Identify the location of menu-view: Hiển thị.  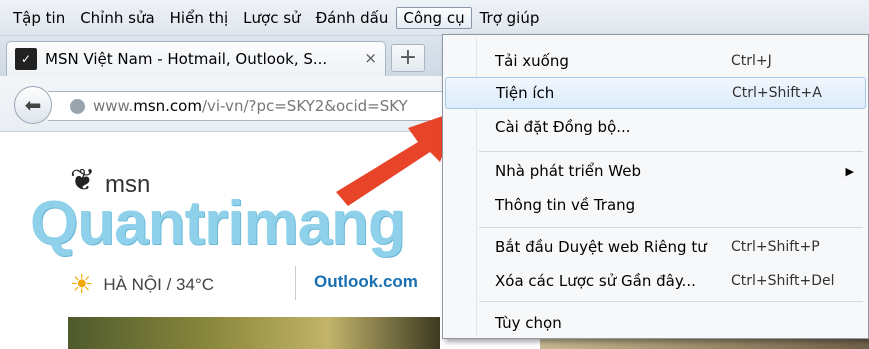
(199, 18).